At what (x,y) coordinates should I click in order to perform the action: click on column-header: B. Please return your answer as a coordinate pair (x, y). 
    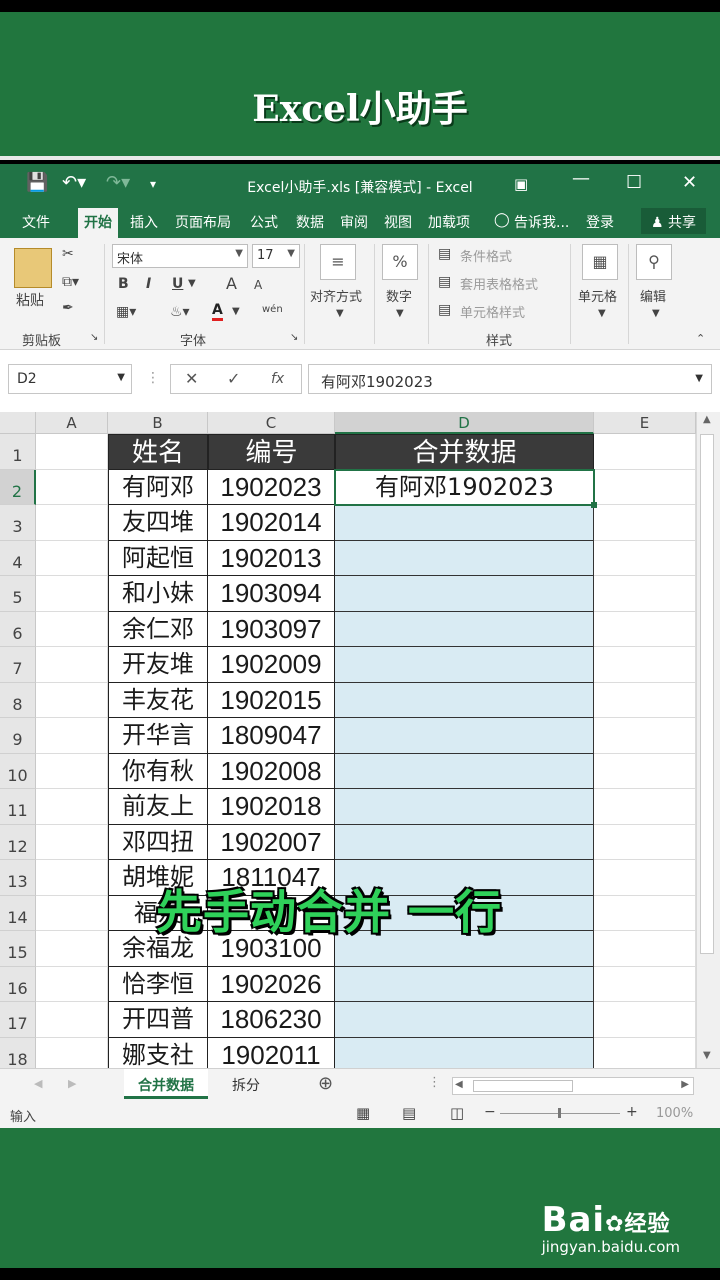
    Looking at the image, I should click on (158, 423).